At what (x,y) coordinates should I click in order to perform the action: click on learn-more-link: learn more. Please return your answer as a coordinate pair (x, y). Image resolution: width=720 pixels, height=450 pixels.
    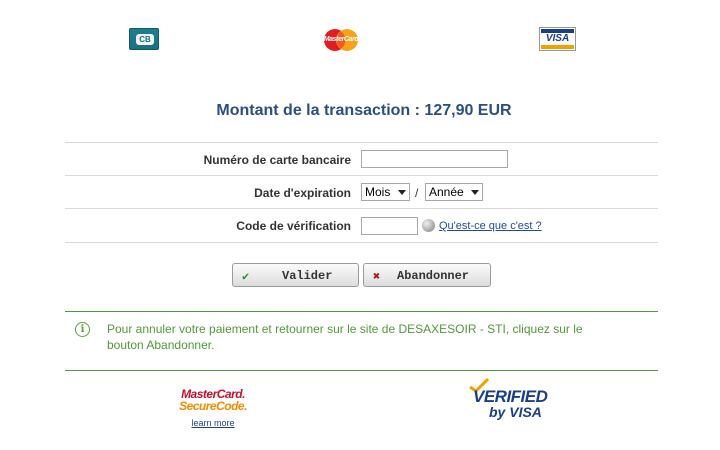
    Looking at the image, I should click on (212, 423).